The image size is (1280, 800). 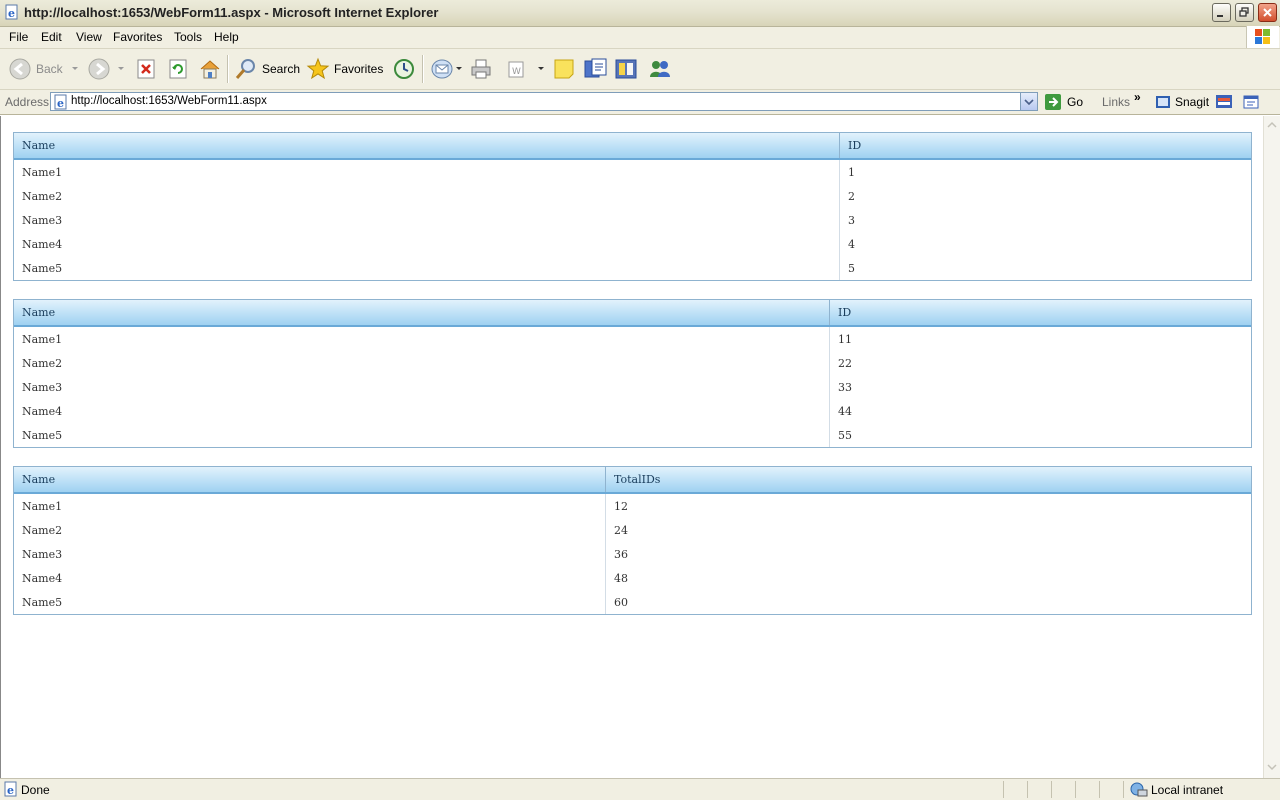 What do you see at coordinates (169, 101) in the screenshot?
I see `address-url: http://localhost:1653/WebForm11.aspx` at bounding box center [169, 101].